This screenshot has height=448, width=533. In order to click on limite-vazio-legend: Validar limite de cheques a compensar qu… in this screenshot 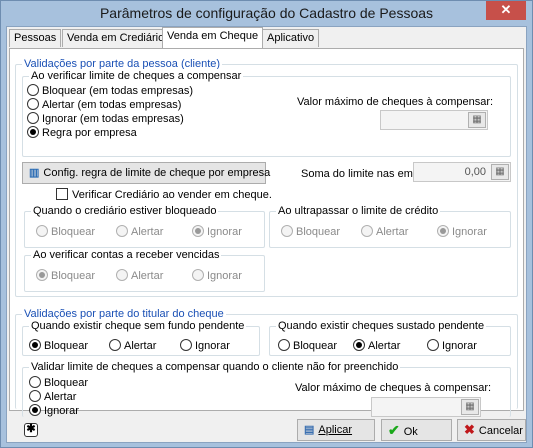, I will do `click(215, 367)`.